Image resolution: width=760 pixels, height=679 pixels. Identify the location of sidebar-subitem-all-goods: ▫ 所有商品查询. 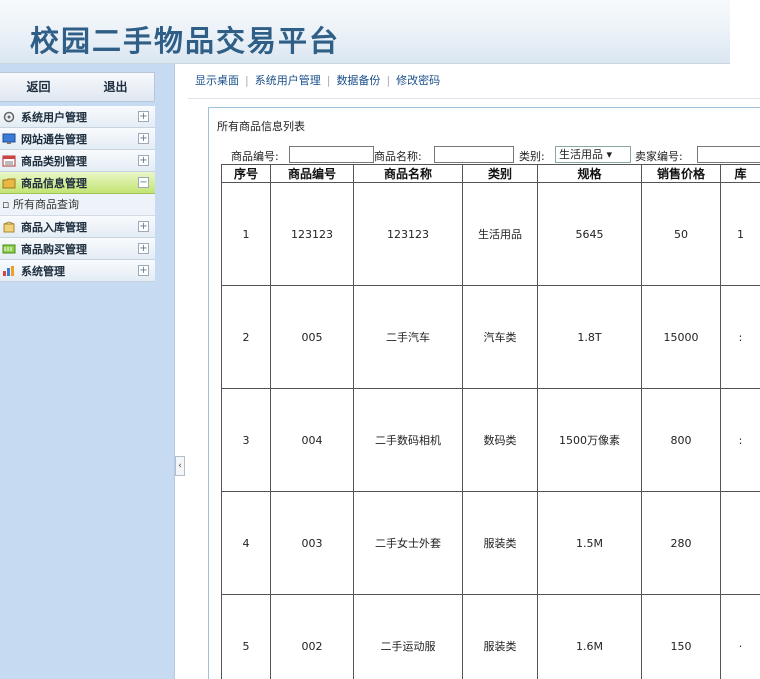
(77, 205).